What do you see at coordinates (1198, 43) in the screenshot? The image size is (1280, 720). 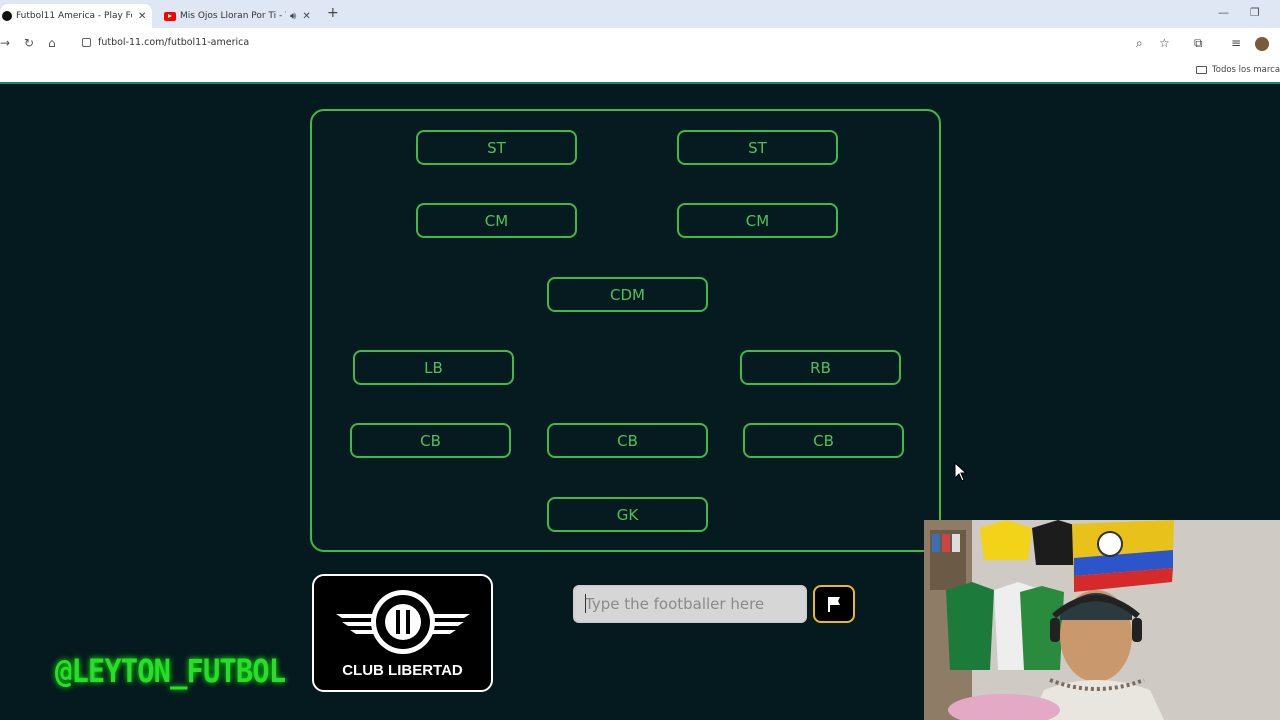 I see `extensions-icon: ⧉` at bounding box center [1198, 43].